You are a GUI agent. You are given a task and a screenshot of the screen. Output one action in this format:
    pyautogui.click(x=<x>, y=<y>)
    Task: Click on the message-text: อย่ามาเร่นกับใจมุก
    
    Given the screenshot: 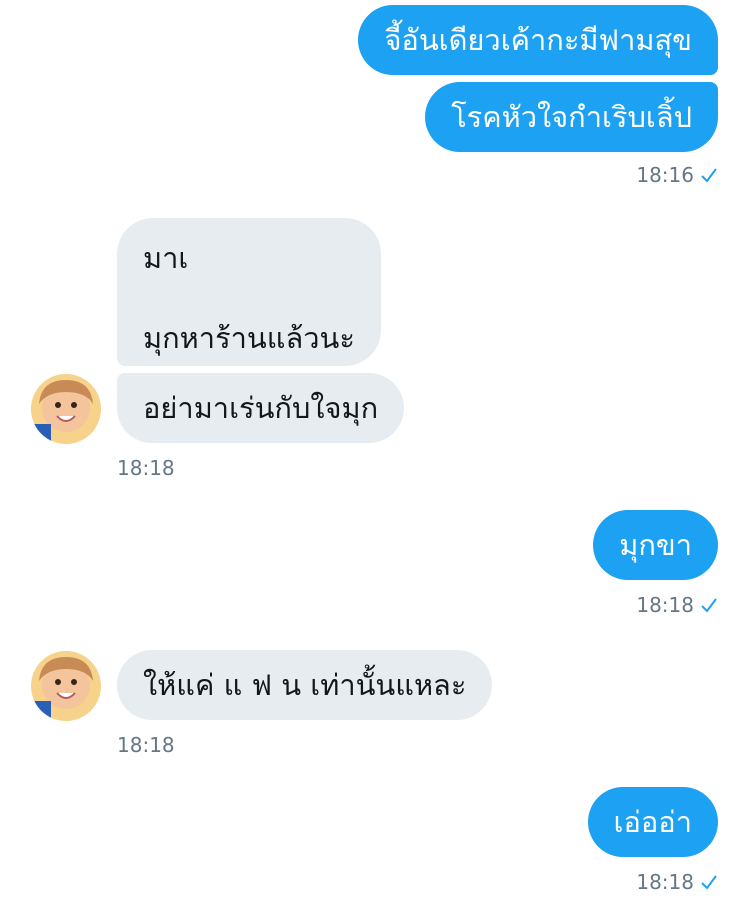 What is the action you would take?
    pyautogui.click(x=261, y=408)
    